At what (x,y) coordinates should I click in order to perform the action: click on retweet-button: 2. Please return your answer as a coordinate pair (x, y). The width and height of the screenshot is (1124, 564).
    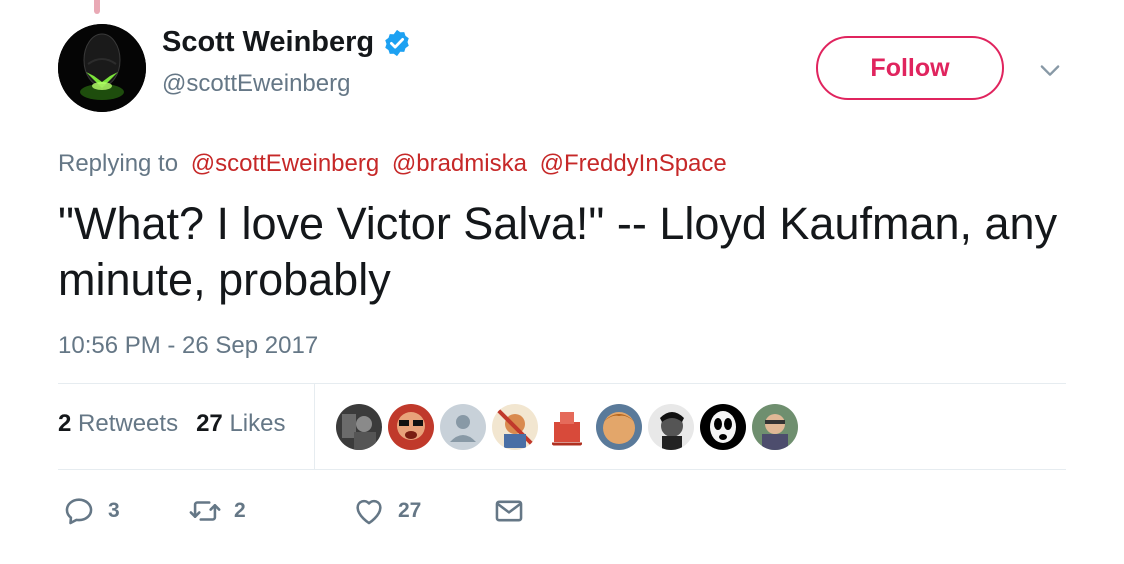
    Looking at the image, I should click on (217, 511).